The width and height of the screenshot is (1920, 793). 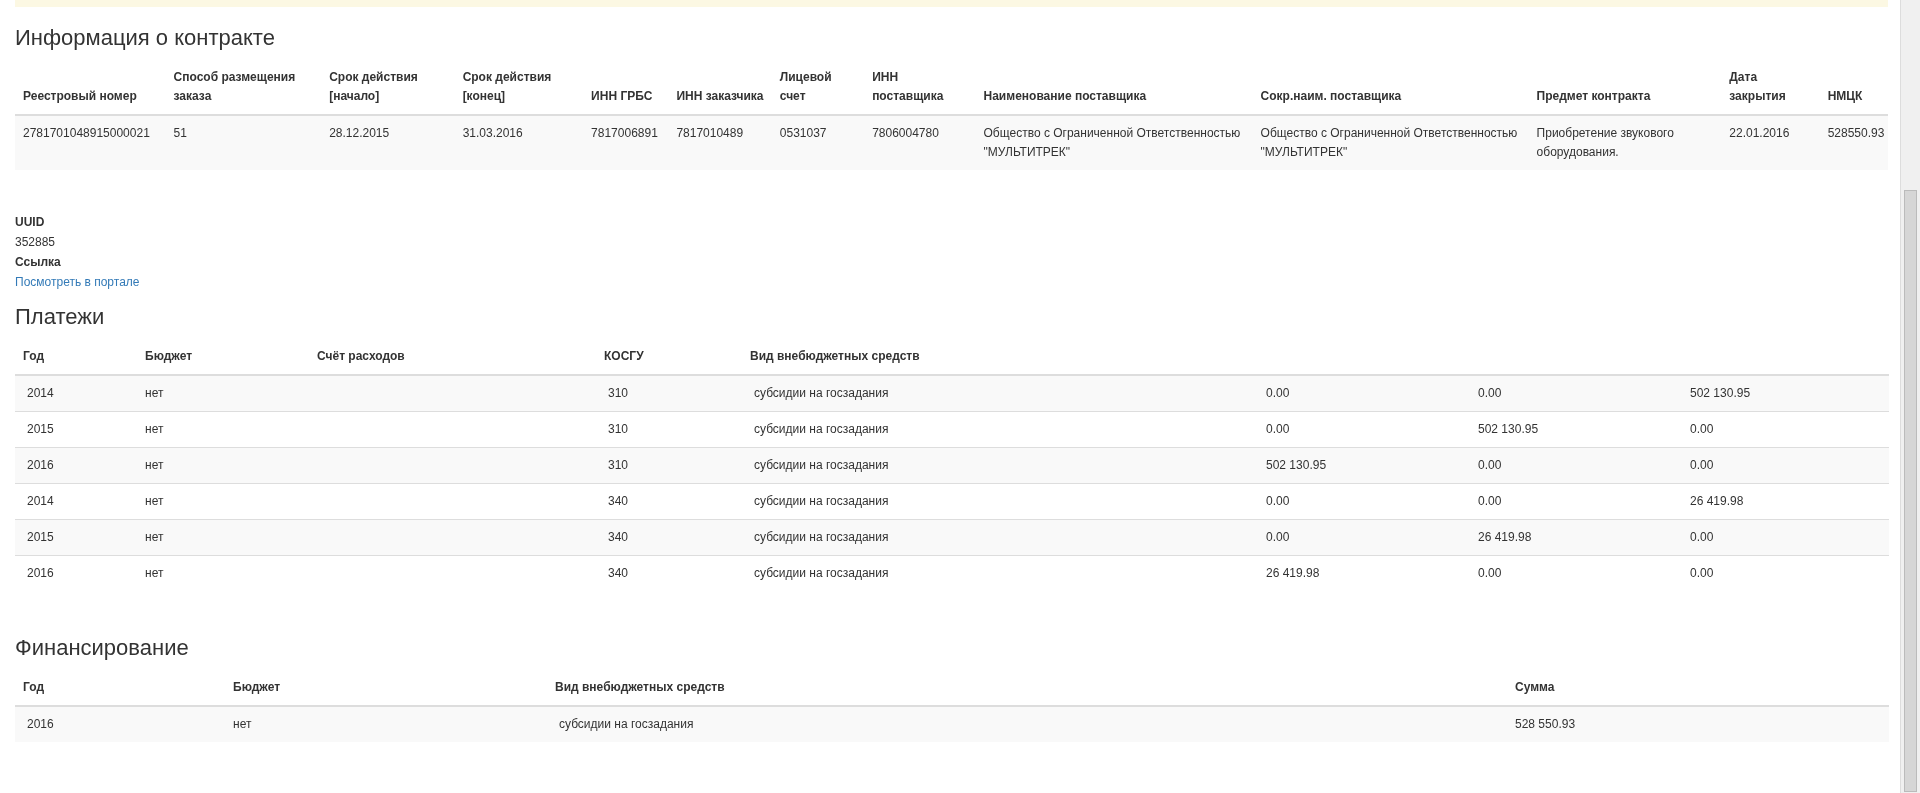 What do you see at coordinates (38, 262) in the screenshot?
I see `field-label: Ссылка` at bounding box center [38, 262].